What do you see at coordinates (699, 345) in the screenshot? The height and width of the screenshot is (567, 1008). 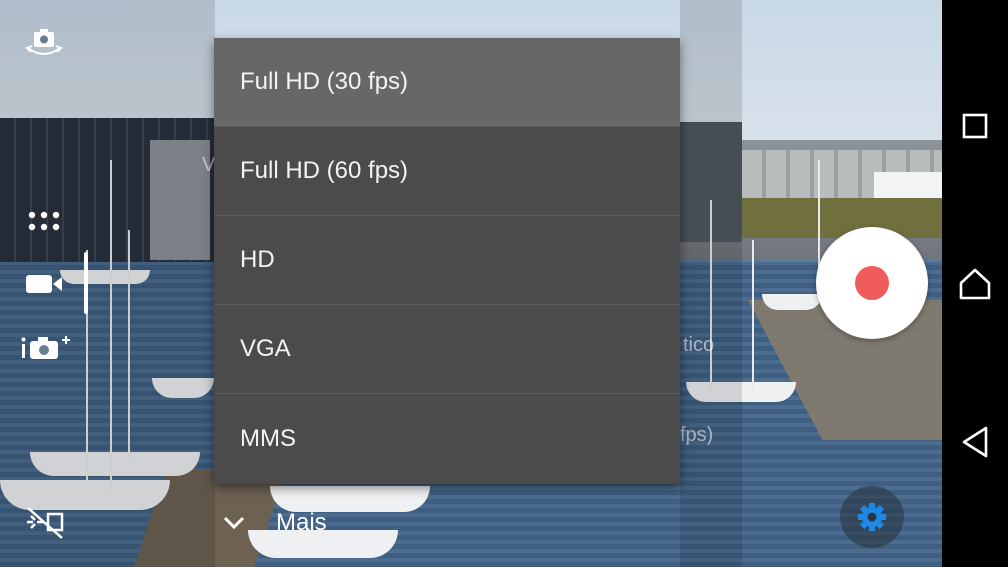 I see `background-label: tico` at bounding box center [699, 345].